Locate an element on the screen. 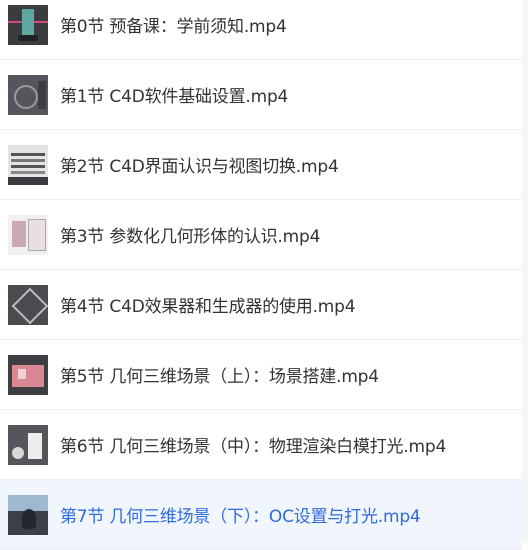 The height and width of the screenshot is (550, 528). lesson-item: 第2节 C4D界面认识与视图切换.mp4 is located at coordinates (261, 165).